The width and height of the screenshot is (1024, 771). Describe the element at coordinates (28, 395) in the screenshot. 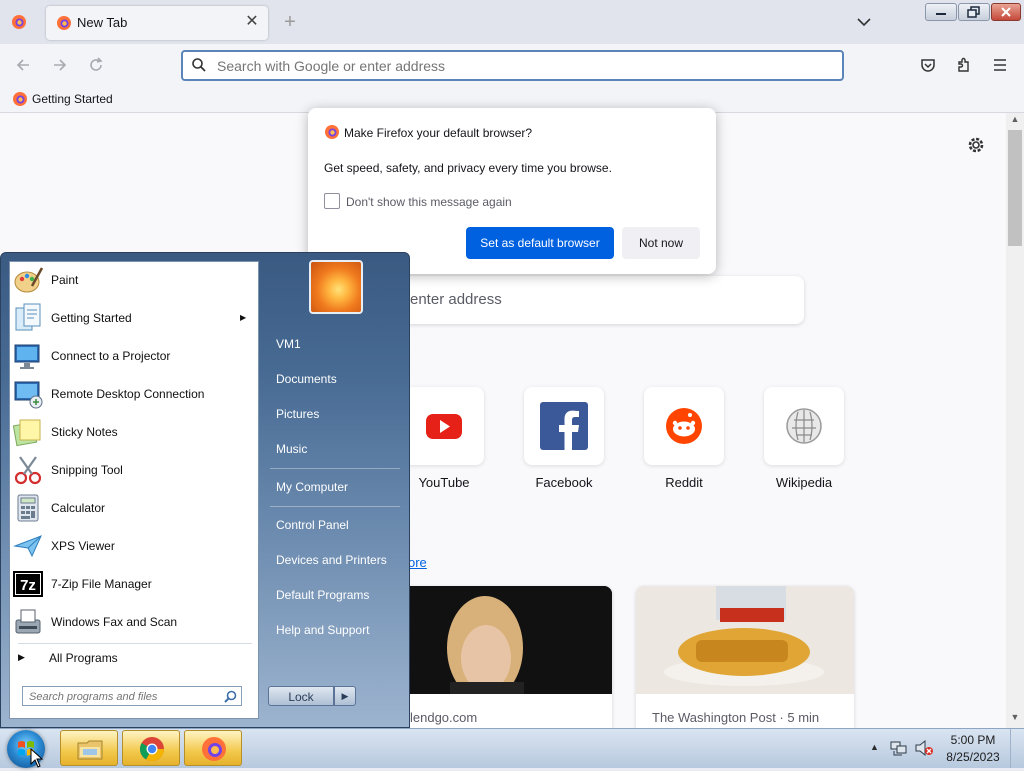

I see `remote-desktop-icon` at that location.